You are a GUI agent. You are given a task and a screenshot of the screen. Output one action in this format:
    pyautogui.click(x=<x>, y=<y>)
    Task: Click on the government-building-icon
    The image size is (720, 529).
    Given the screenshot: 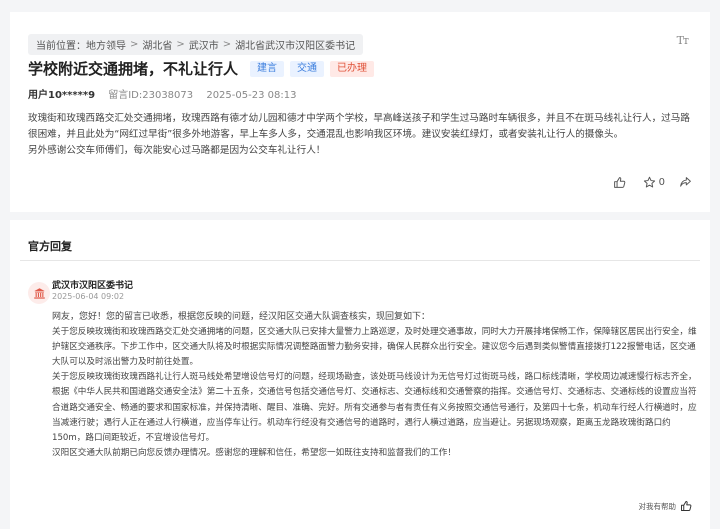 What is the action you would take?
    pyautogui.click(x=39, y=293)
    